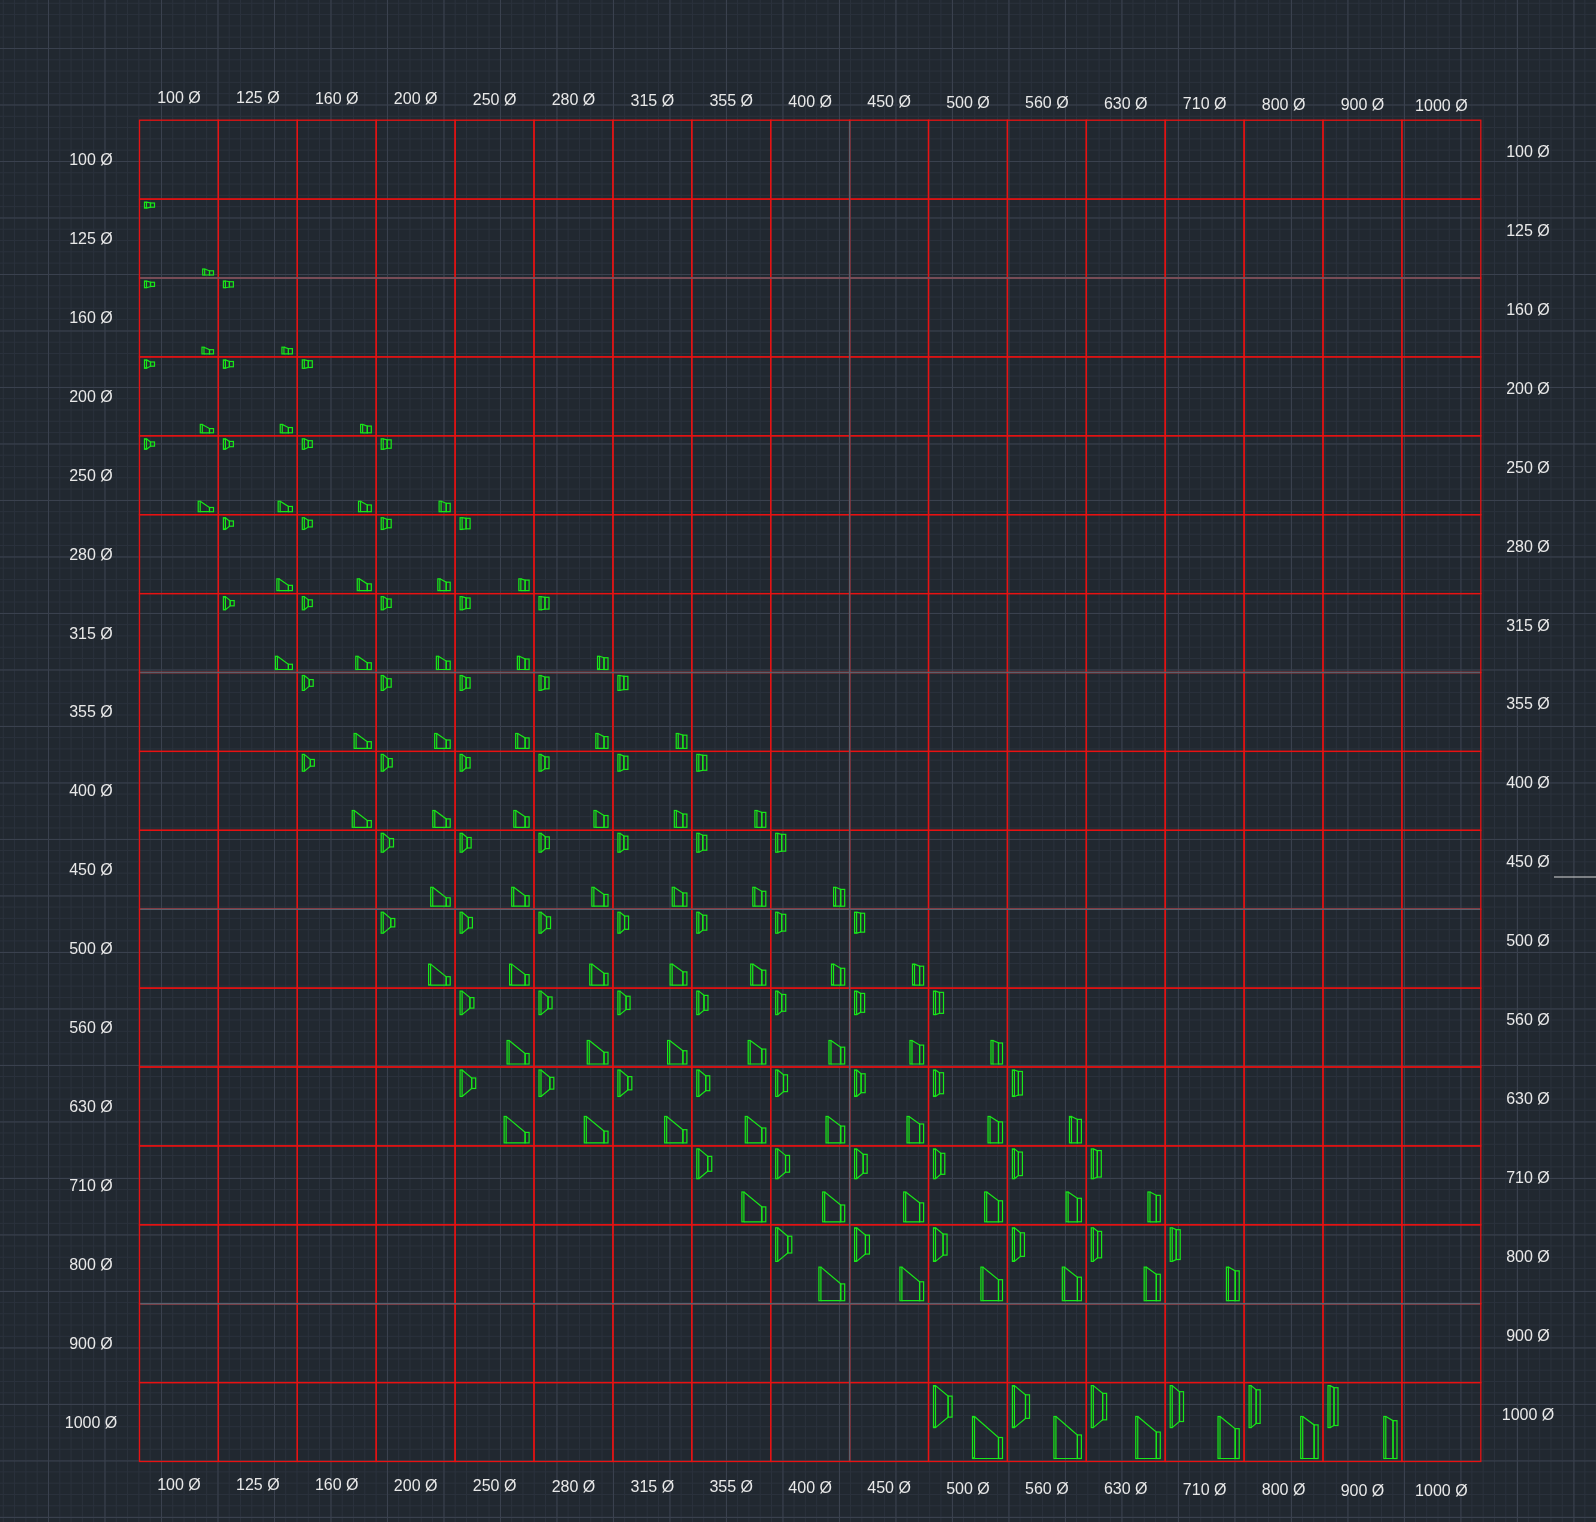  What do you see at coordinates (731, 1487) in the screenshot?
I see `column-label: 355 Ø` at bounding box center [731, 1487].